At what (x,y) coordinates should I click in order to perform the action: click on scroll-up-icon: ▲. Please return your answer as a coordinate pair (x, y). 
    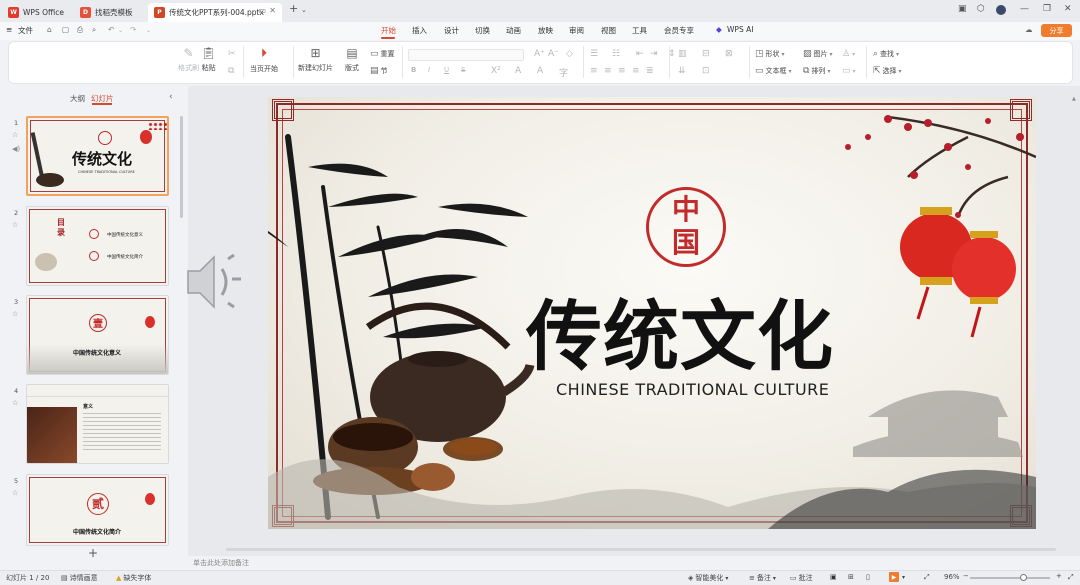
    Looking at the image, I should click on (1074, 99).